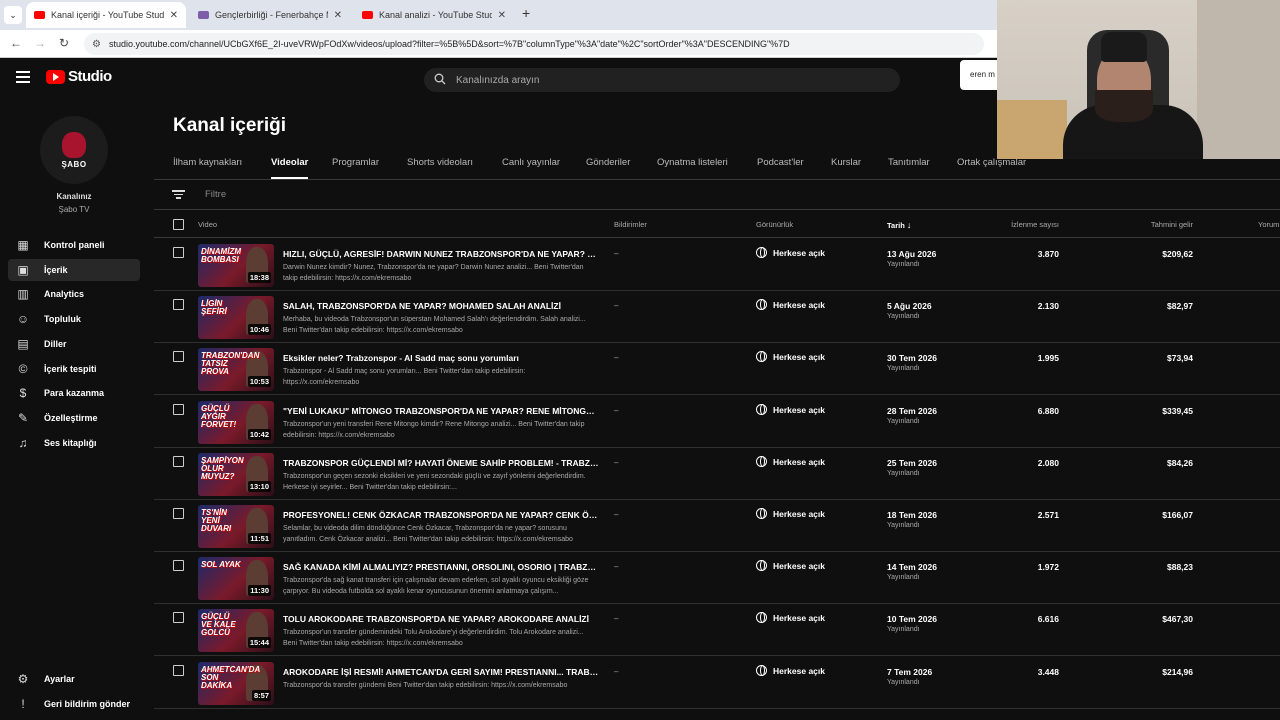 The height and width of the screenshot is (720, 1280). What do you see at coordinates (236, 630) in the screenshot?
I see `video-thumbnail: GÜÇLÜ VE KALE GOLCÜ 15:44` at bounding box center [236, 630].